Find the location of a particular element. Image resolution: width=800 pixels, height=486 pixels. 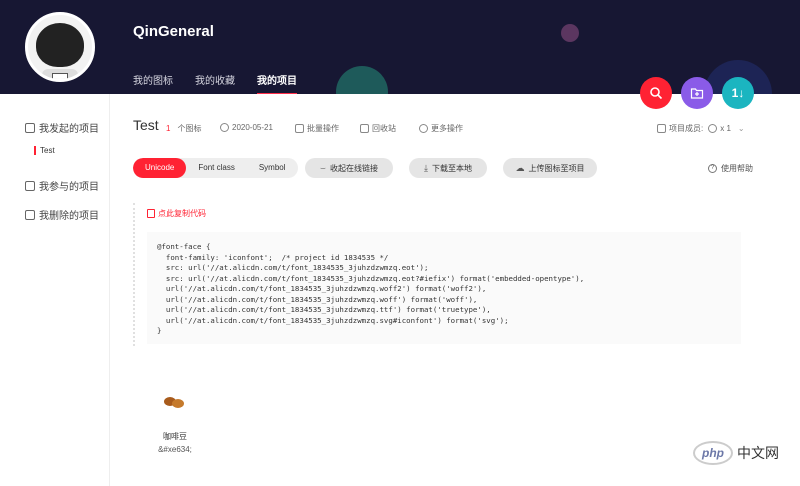

tab-unicode: Unicode is located at coordinates (160, 168).